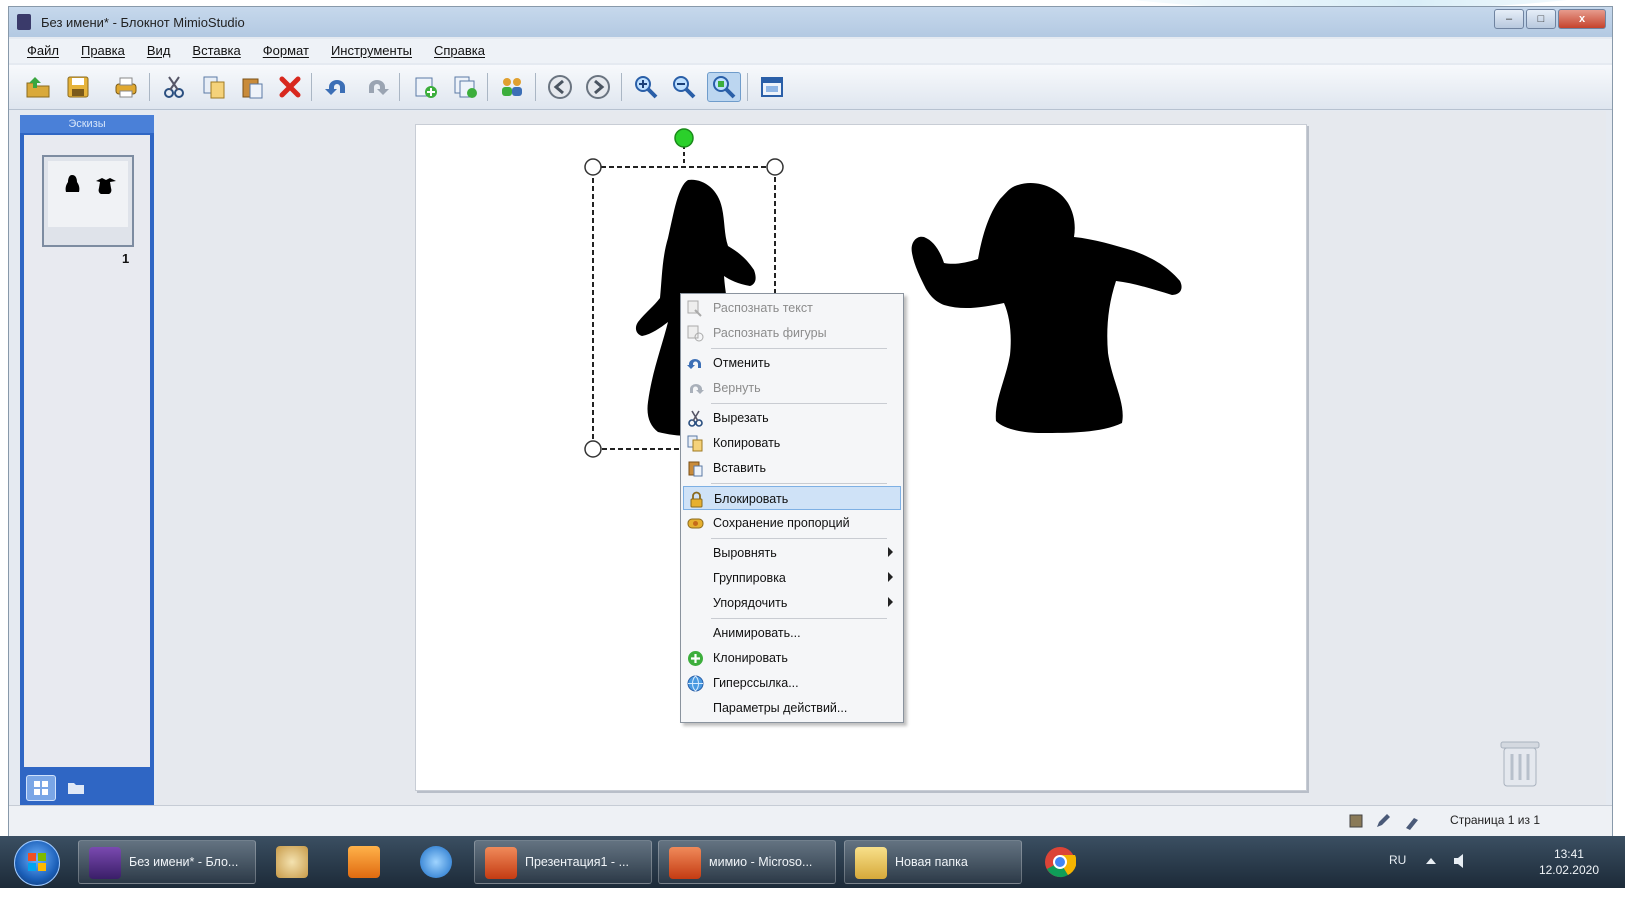  I want to click on hyperlink-icon, so click(695, 683).